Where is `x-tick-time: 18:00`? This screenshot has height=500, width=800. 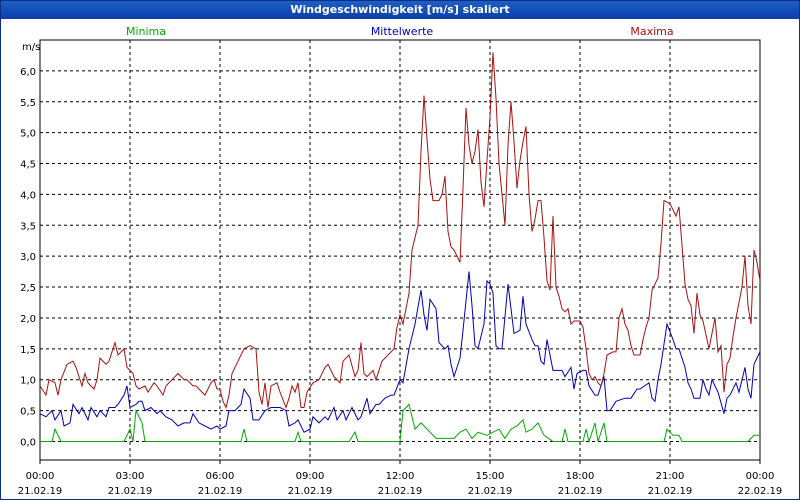
x-tick-time: 18:00 is located at coordinates (580, 476).